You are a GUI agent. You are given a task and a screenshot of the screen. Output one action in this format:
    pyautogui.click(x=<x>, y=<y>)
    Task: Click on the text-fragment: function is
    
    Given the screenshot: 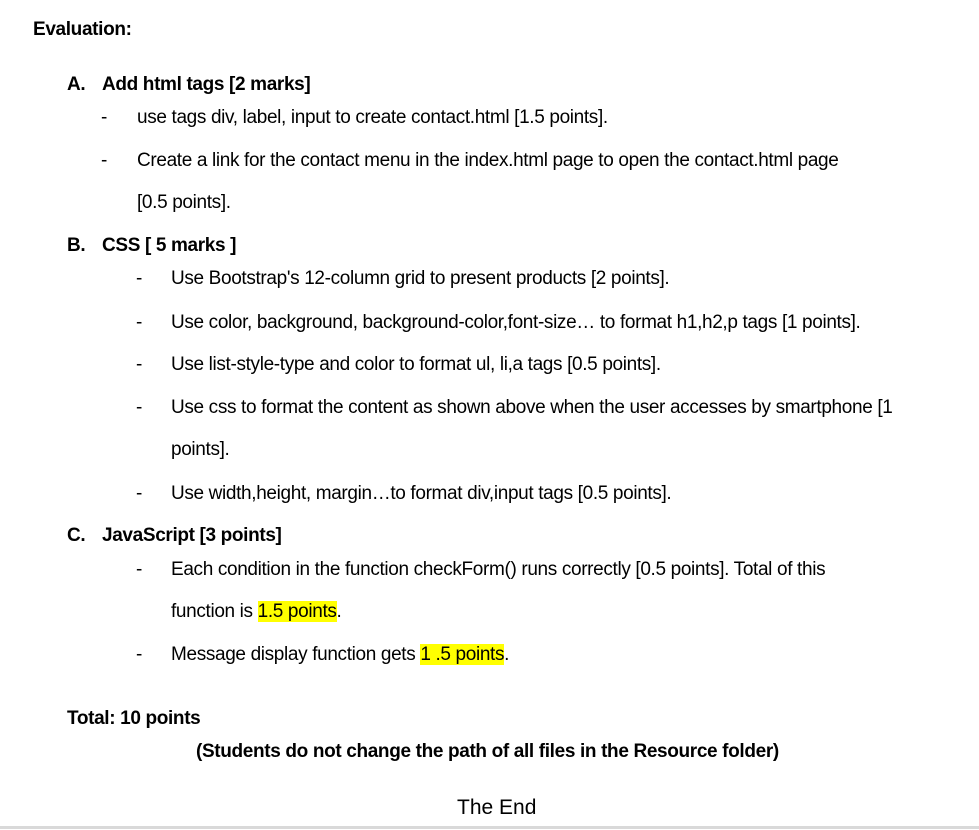 What is the action you would take?
    pyautogui.click(x=214, y=611)
    